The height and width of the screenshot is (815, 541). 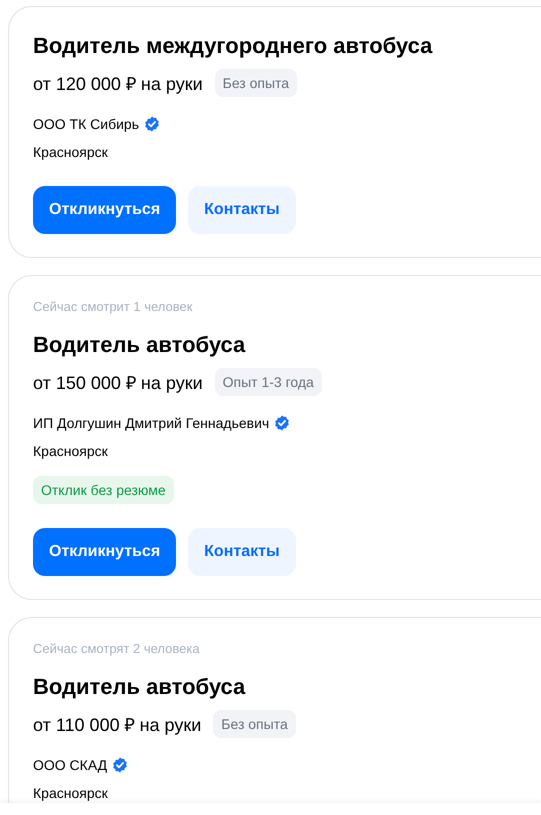 I want to click on vacancy-title: Водитель междугороднего автобуса, so click(x=232, y=46).